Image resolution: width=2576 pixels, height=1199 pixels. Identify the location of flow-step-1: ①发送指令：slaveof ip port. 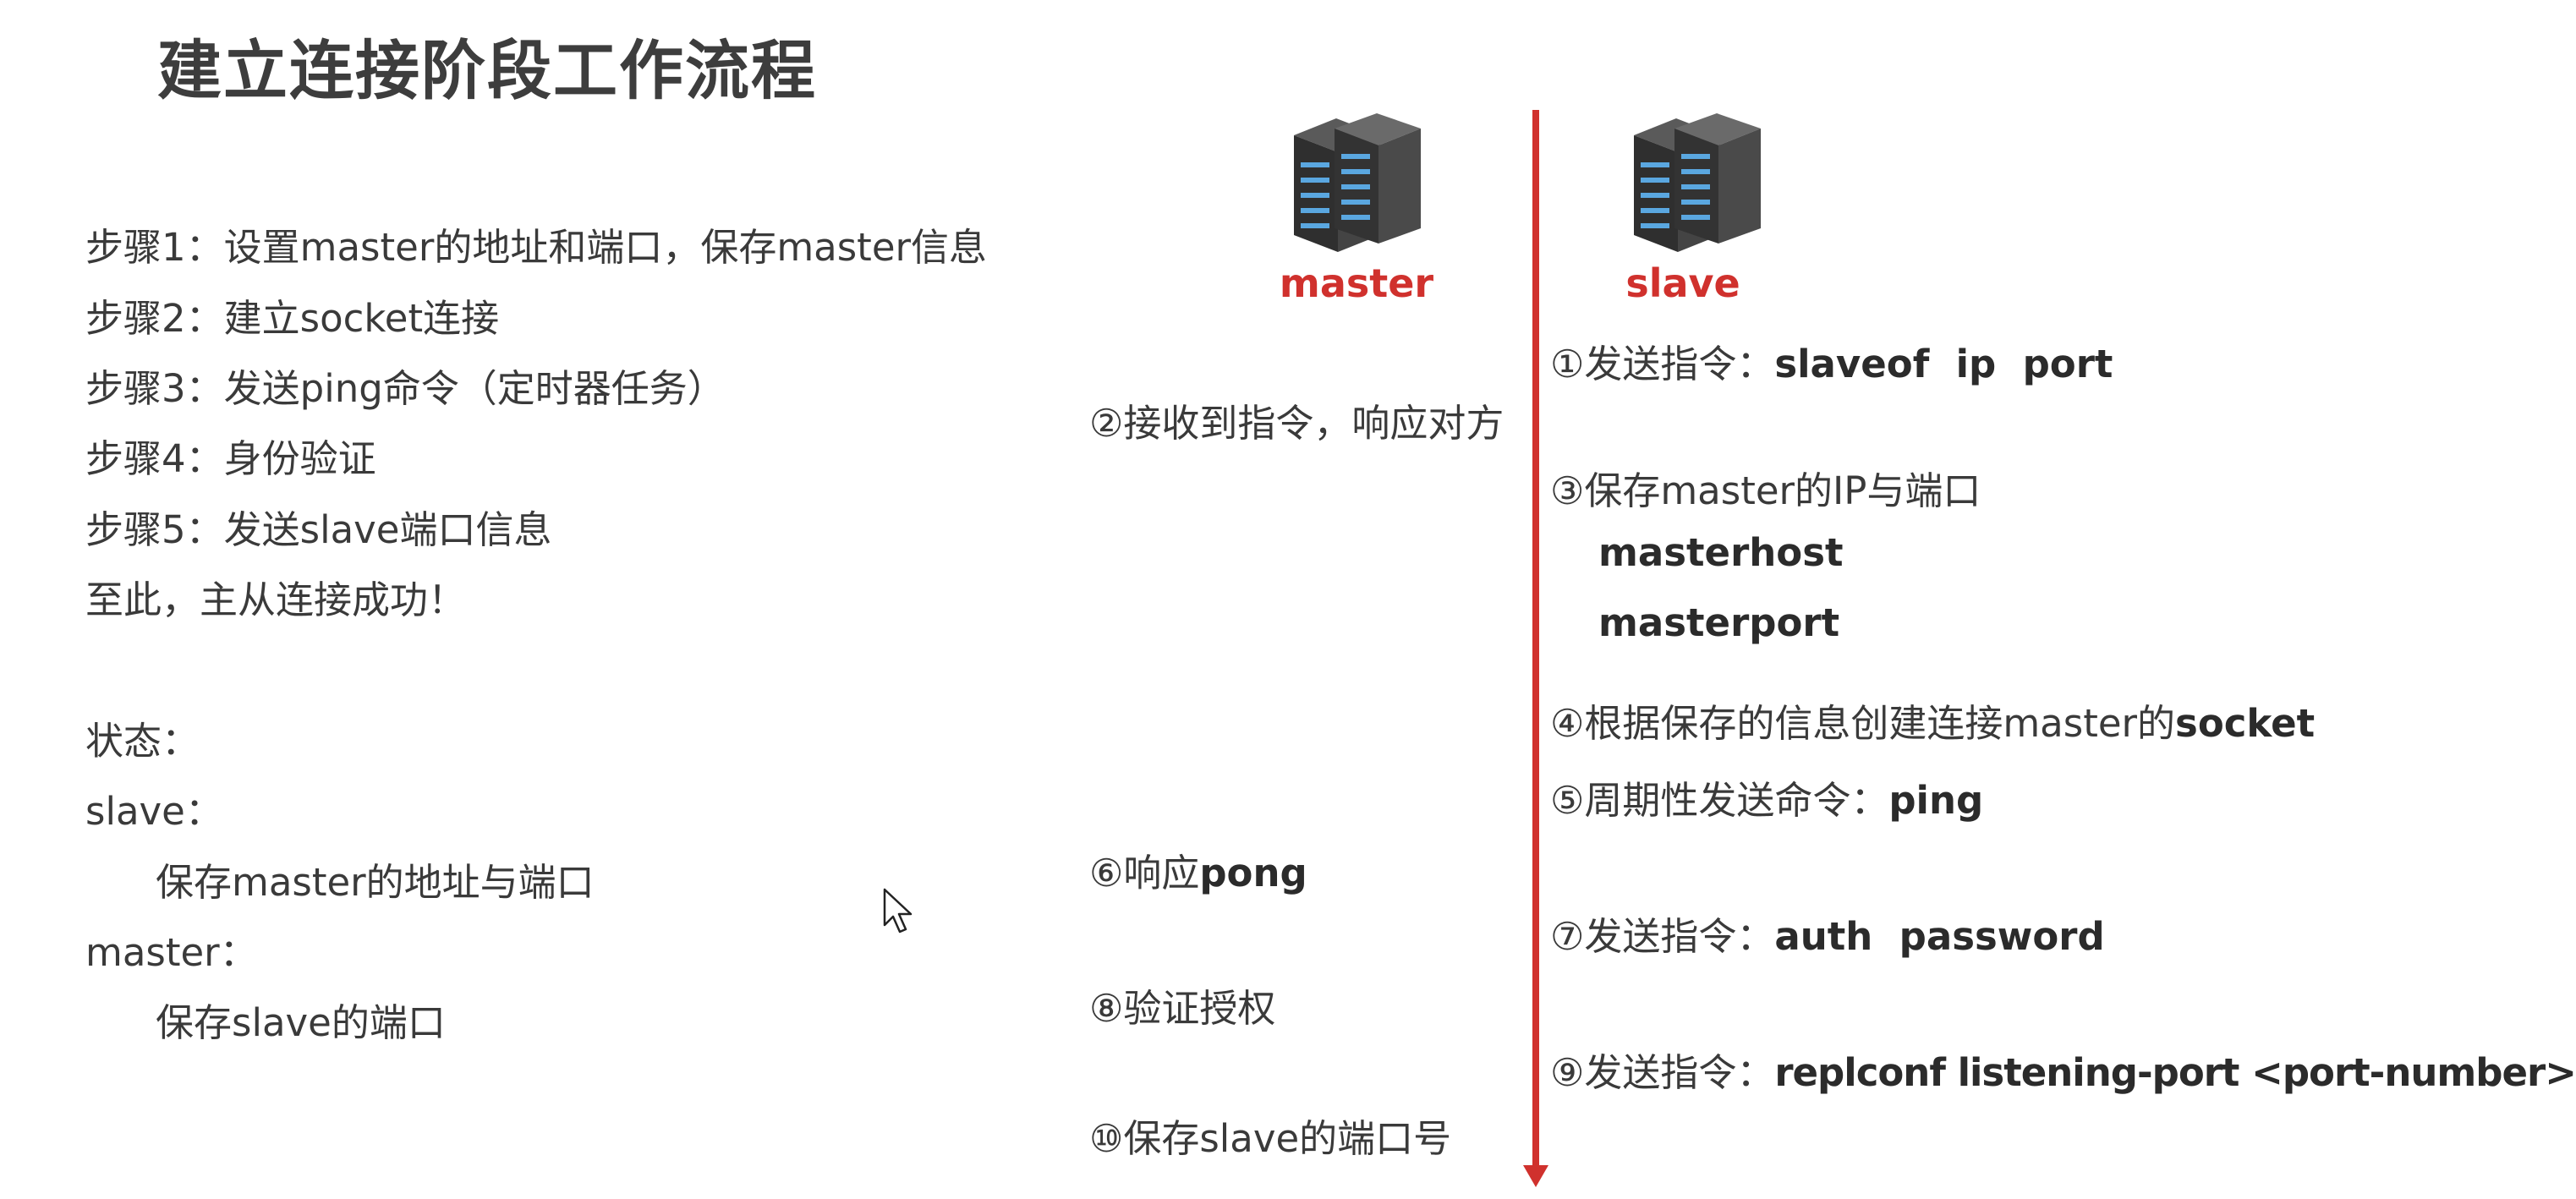
(1831, 360).